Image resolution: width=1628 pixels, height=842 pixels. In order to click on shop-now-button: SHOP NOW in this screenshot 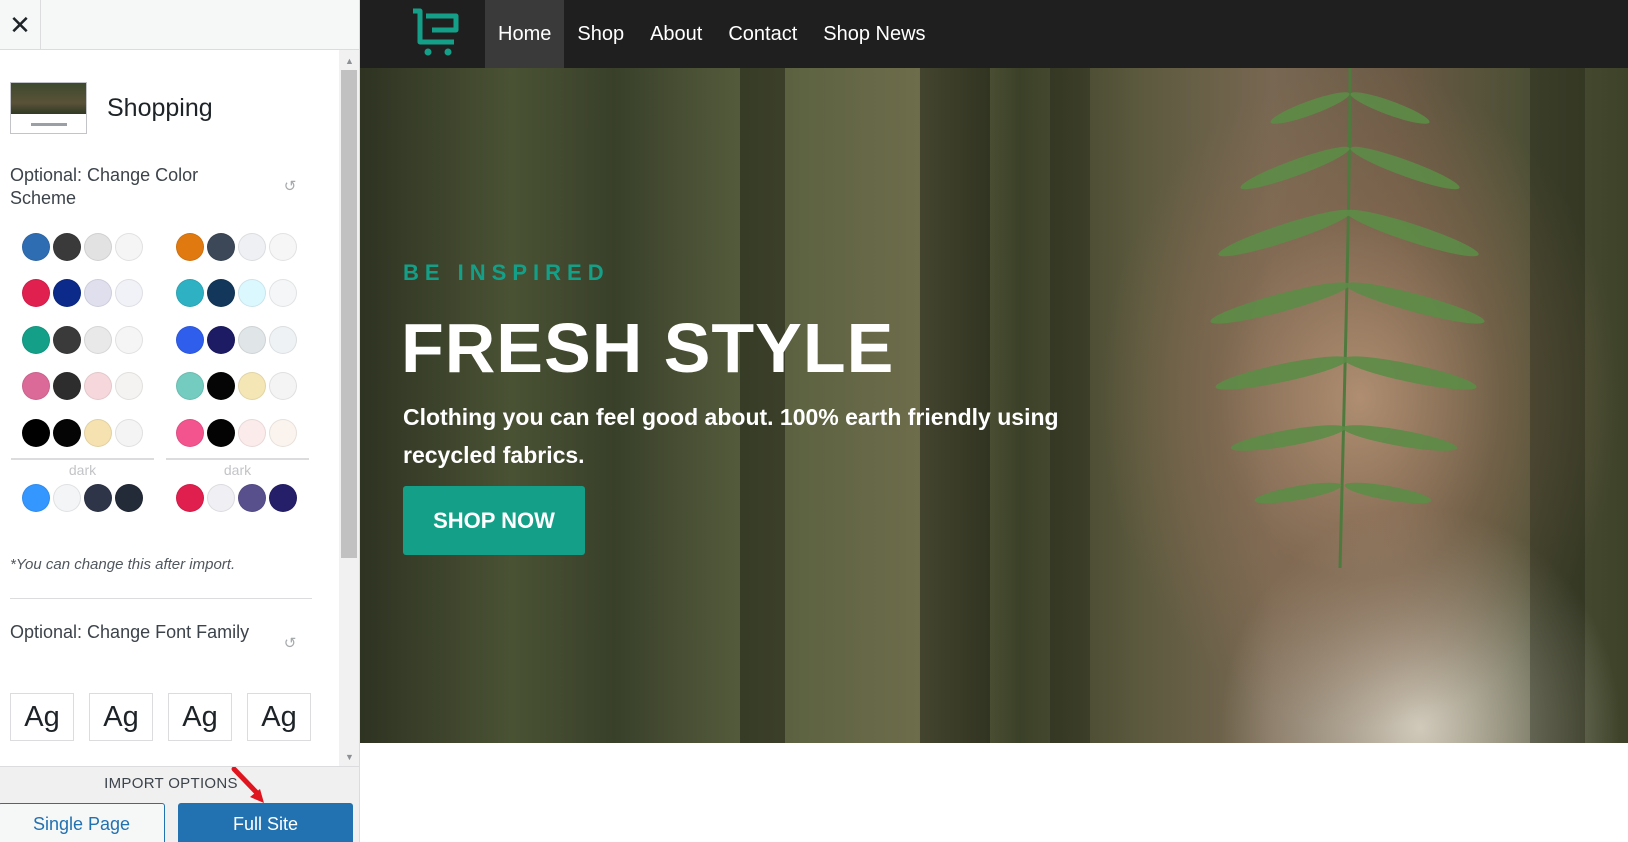, I will do `click(494, 520)`.